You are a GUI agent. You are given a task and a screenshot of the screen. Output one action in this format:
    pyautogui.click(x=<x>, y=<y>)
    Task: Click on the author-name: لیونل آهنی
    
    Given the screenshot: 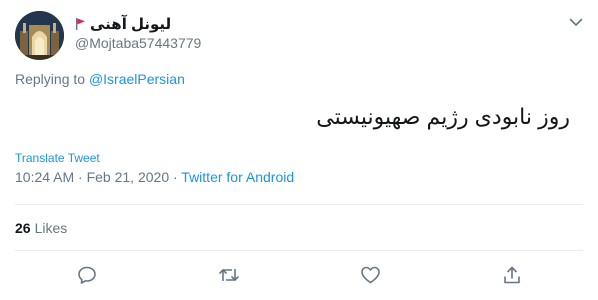 What is the action you would take?
    pyautogui.click(x=123, y=24)
    